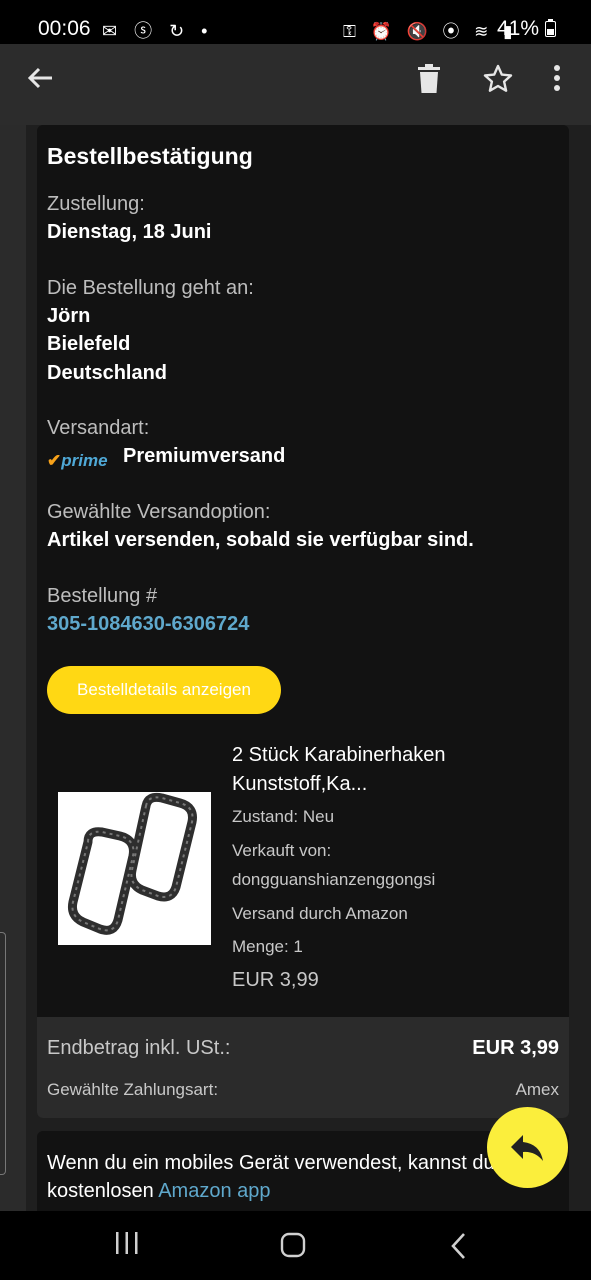  Describe the element at coordinates (429, 81) in the screenshot. I see `trash-icon` at that location.